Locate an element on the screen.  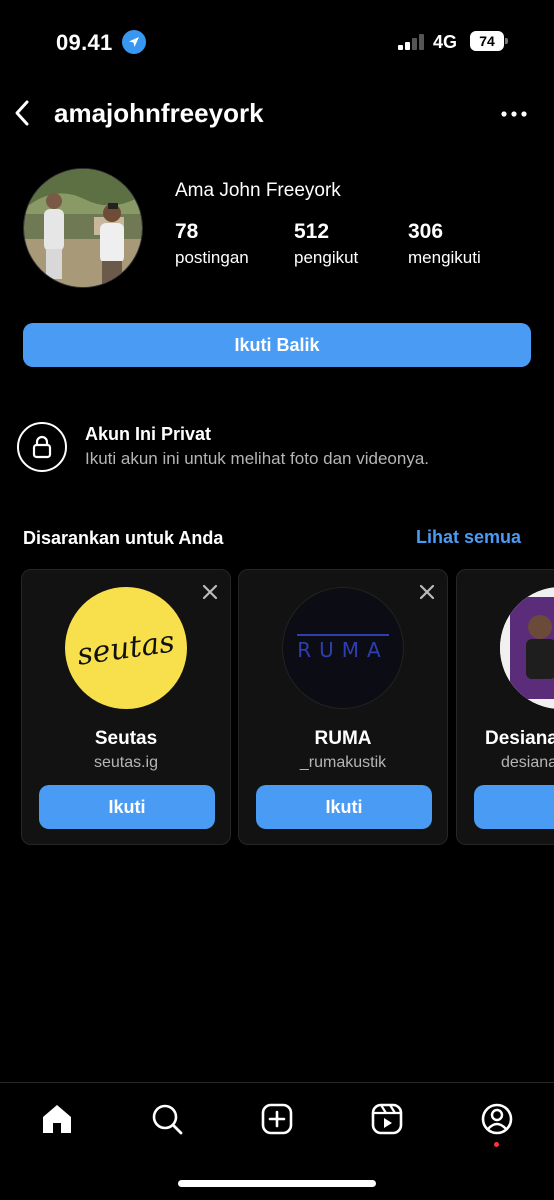
private-account-title: Akun Ini Privat is located at coordinates (148, 434).